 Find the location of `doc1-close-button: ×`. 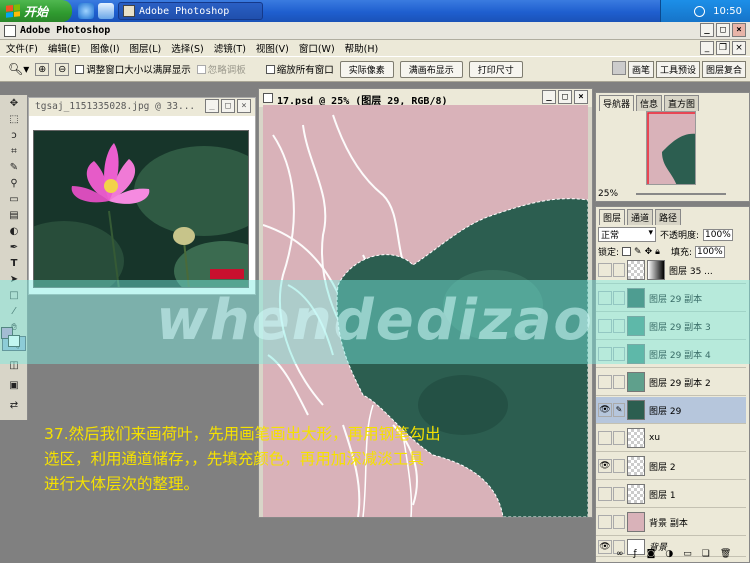

doc1-close-button: × is located at coordinates (244, 106).